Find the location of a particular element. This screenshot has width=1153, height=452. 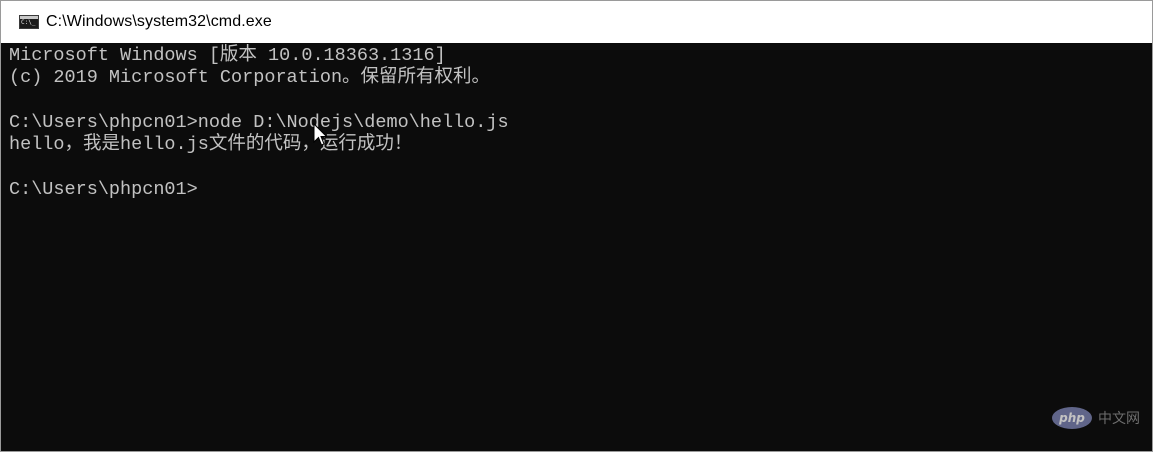

watermark: php 中文网 is located at coordinates (1096, 418).